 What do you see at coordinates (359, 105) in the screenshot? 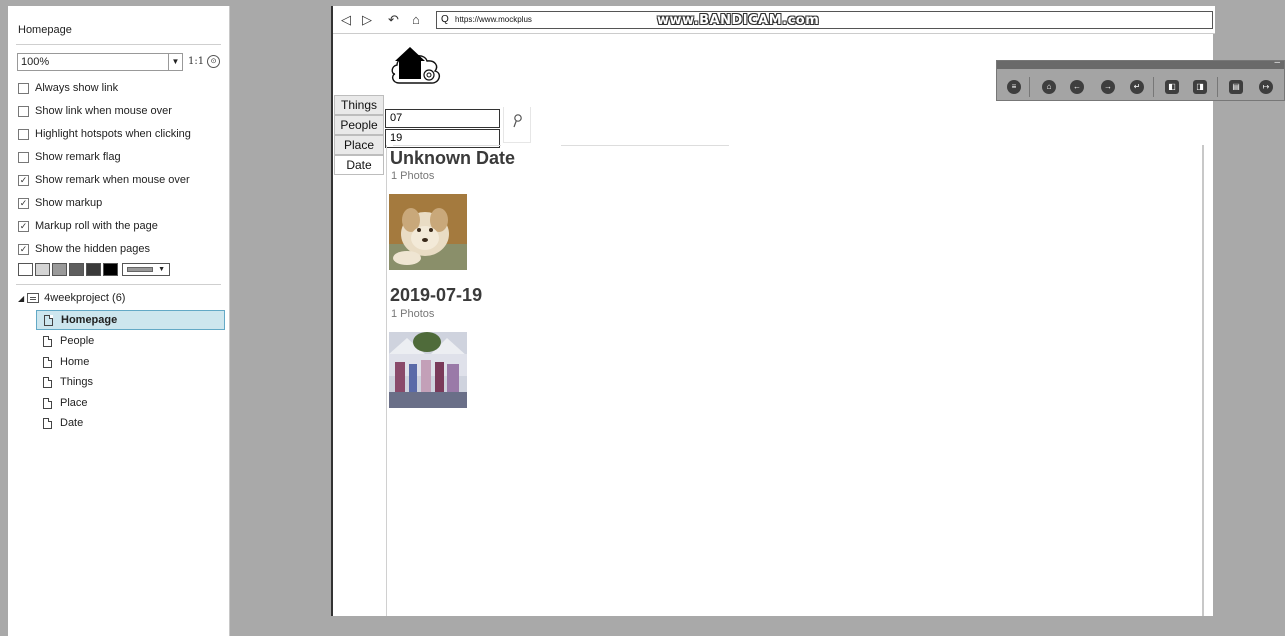
I see `tab-things: Things` at bounding box center [359, 105].